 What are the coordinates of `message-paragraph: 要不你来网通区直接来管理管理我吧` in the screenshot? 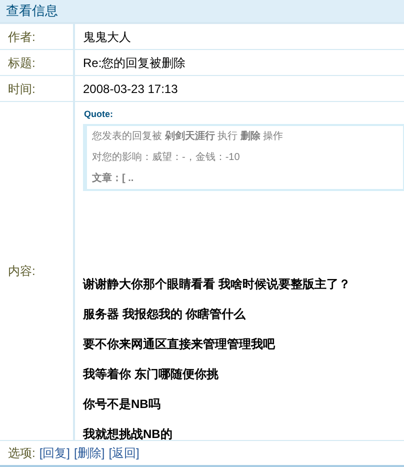 It's located at (179, 343).